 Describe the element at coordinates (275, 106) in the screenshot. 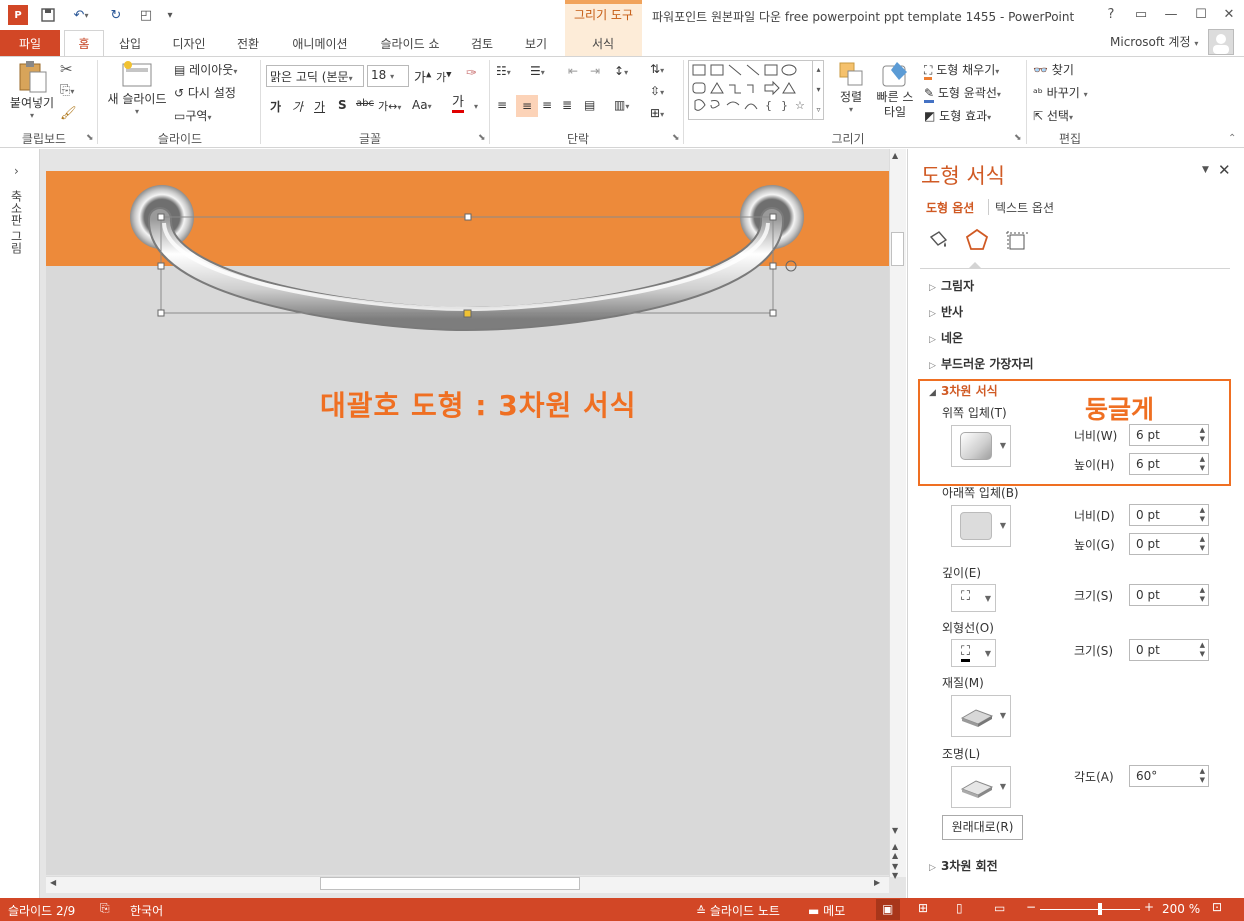

I see `bold-icon: 가` at that location.